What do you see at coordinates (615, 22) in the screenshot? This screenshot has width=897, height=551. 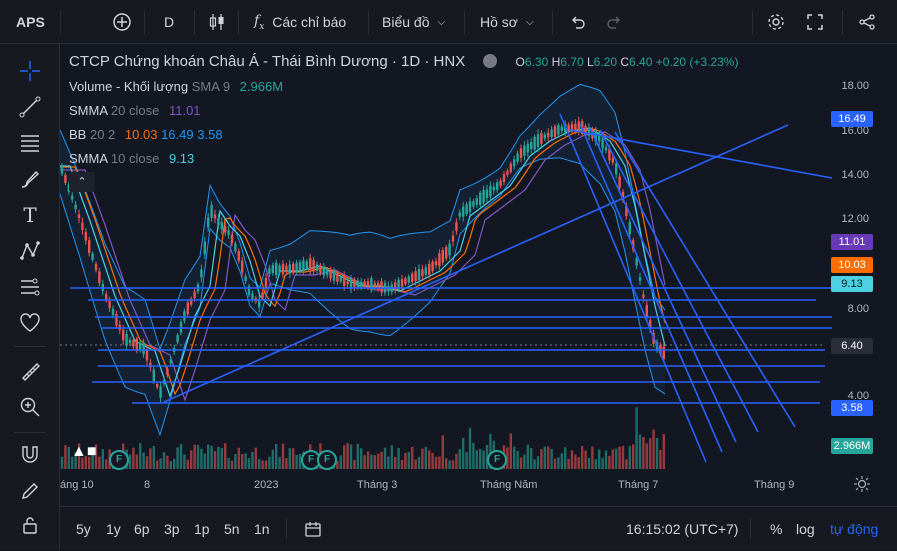 I see `redo-button` at bounding box center [615, 22].